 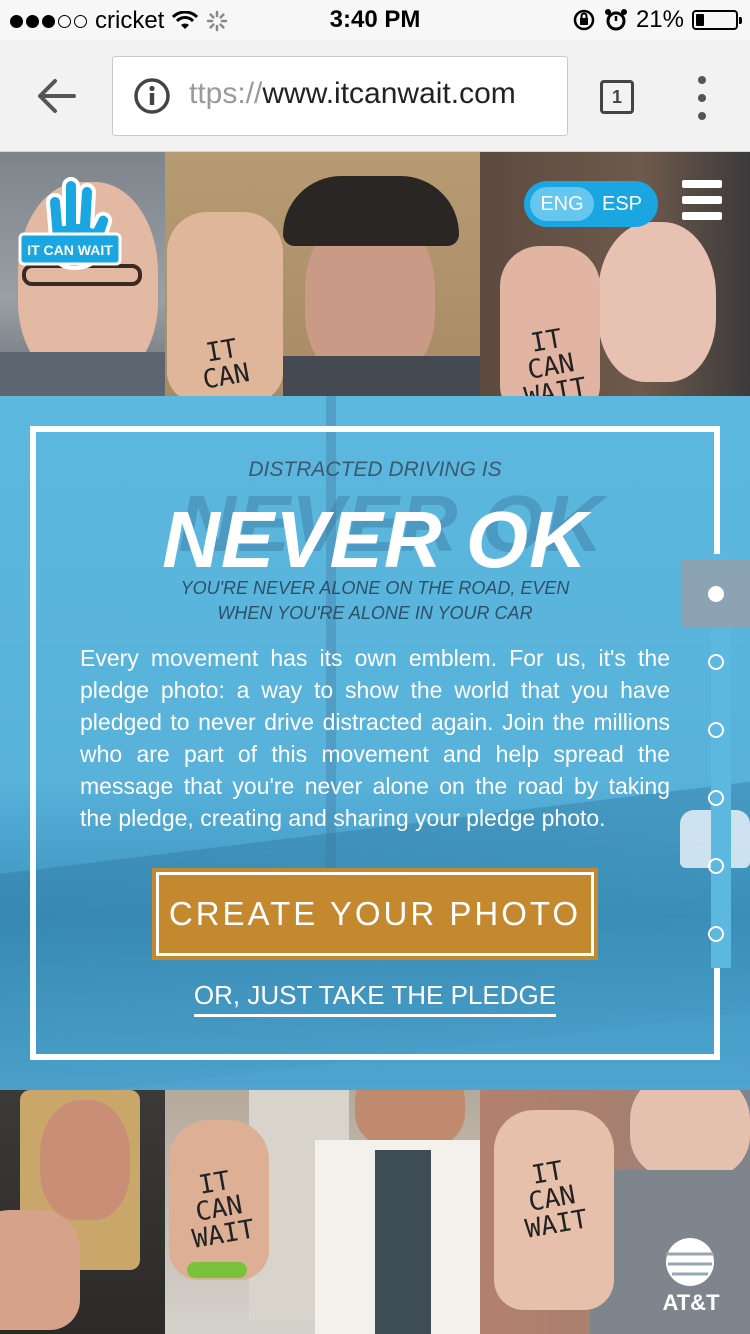 I want to click on lang-eng-button: ENG, so click(x=562, y=204).